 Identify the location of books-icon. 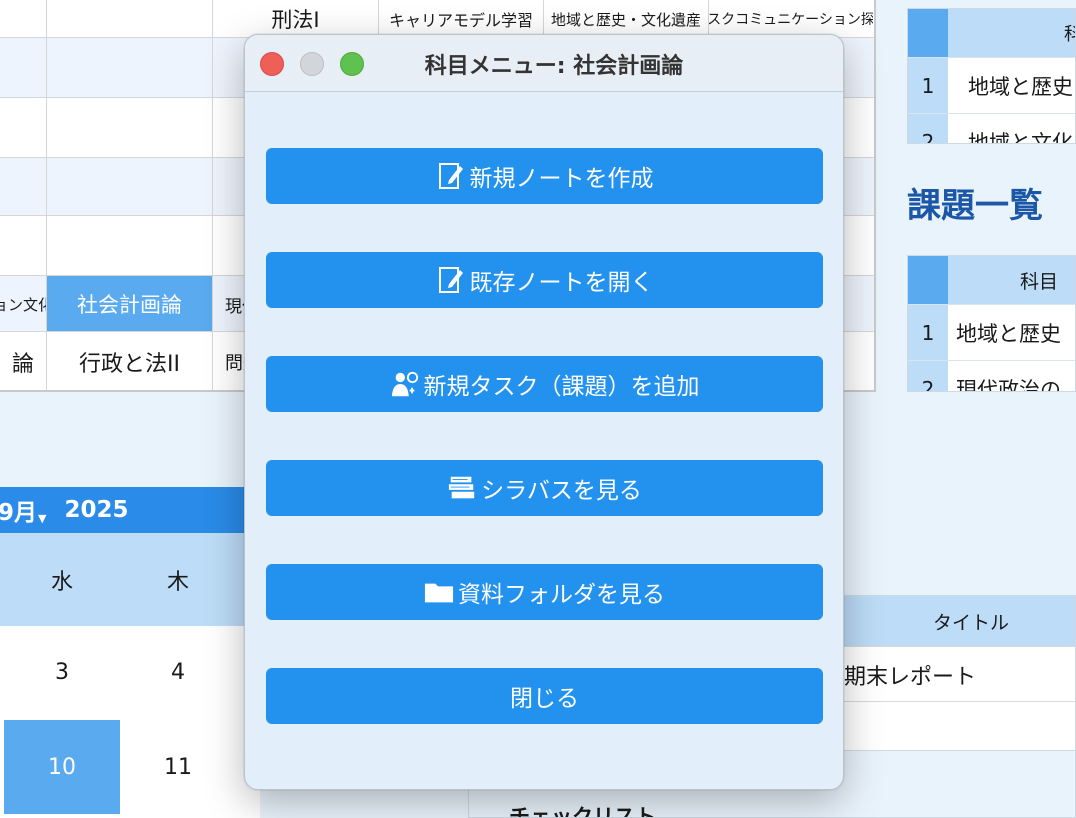
(462, 488).